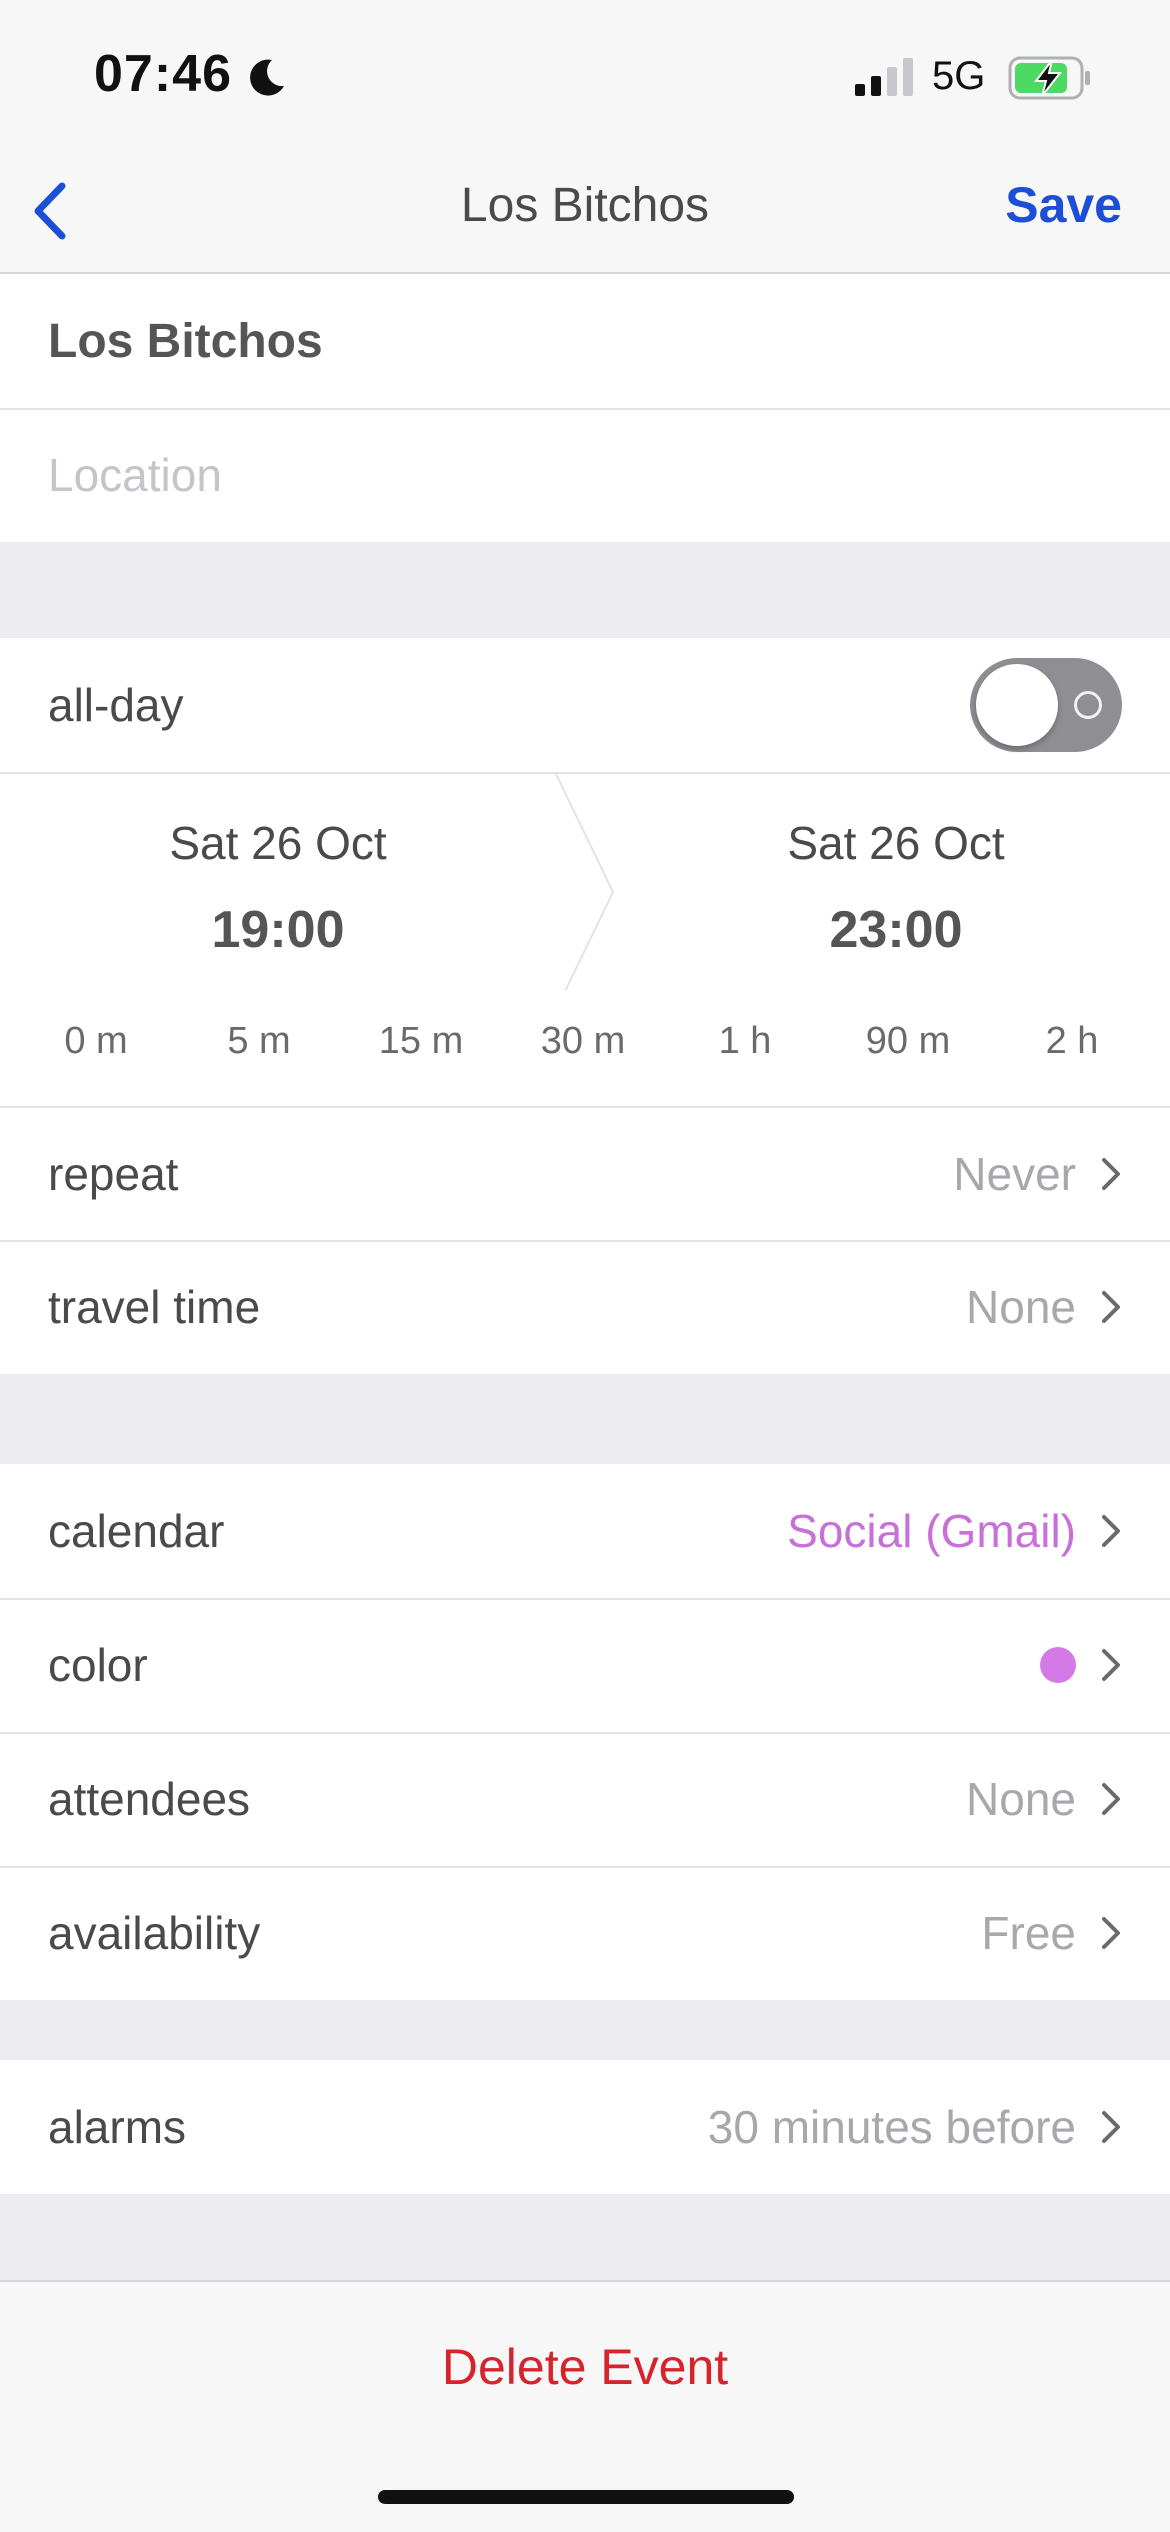 Image resolution: width=1170 pixels, height=2532 pixels. Describe the element at coordinates (1028, 1933) in the screenshot. I see `availability-value: Free` at that location.